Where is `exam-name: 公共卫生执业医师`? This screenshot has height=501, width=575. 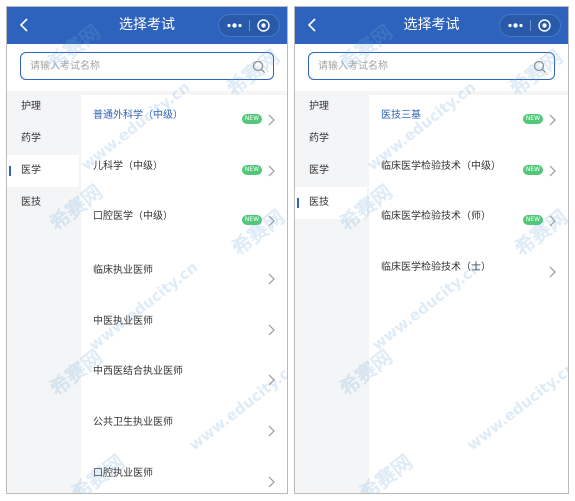 exam-name: 公共卫生执业医师 is located at coordinates (133, 423).